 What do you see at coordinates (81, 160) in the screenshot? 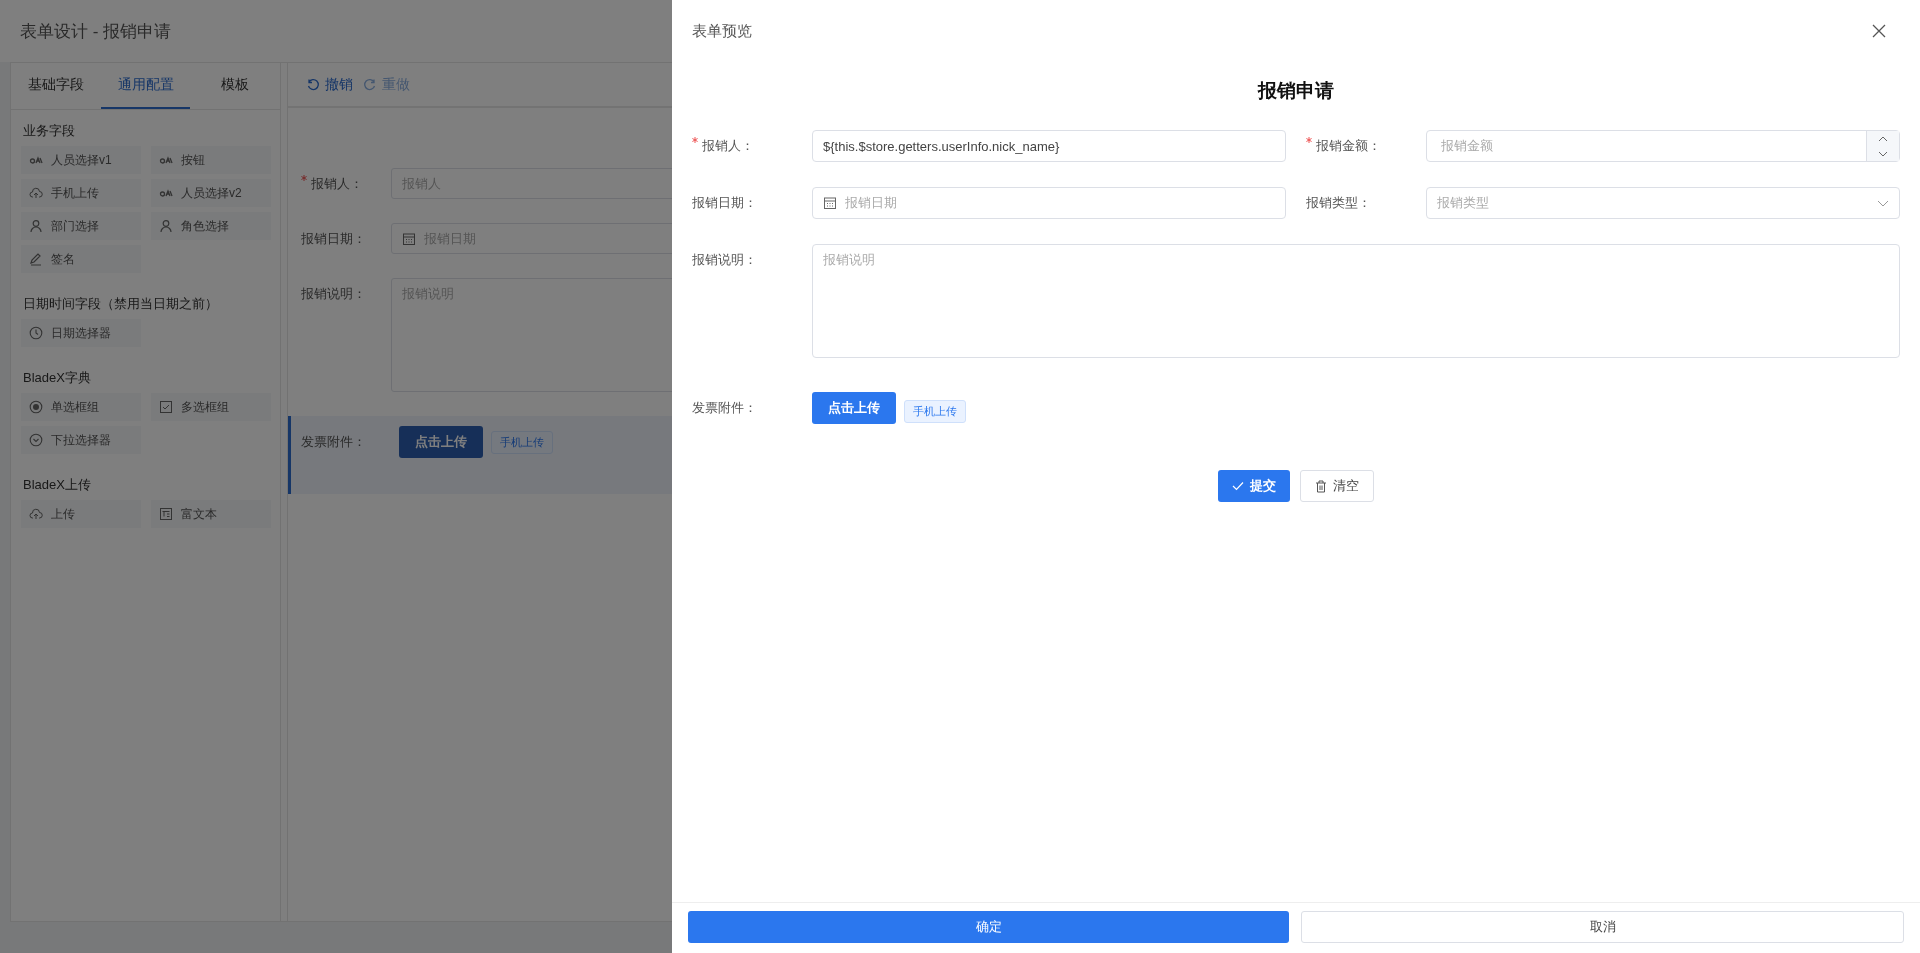
I see `component-item: 人员选择v1` at bounding box center [81, 160].